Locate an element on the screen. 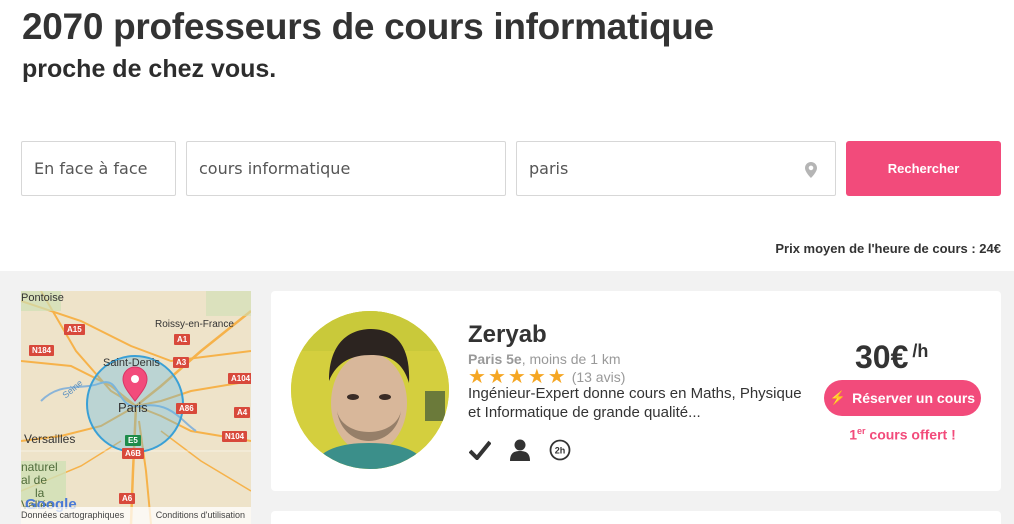 This screenshot has width=1014, height=524. first-lesson-offer: 1er cours offert ! is located at coordinates (902, 434).